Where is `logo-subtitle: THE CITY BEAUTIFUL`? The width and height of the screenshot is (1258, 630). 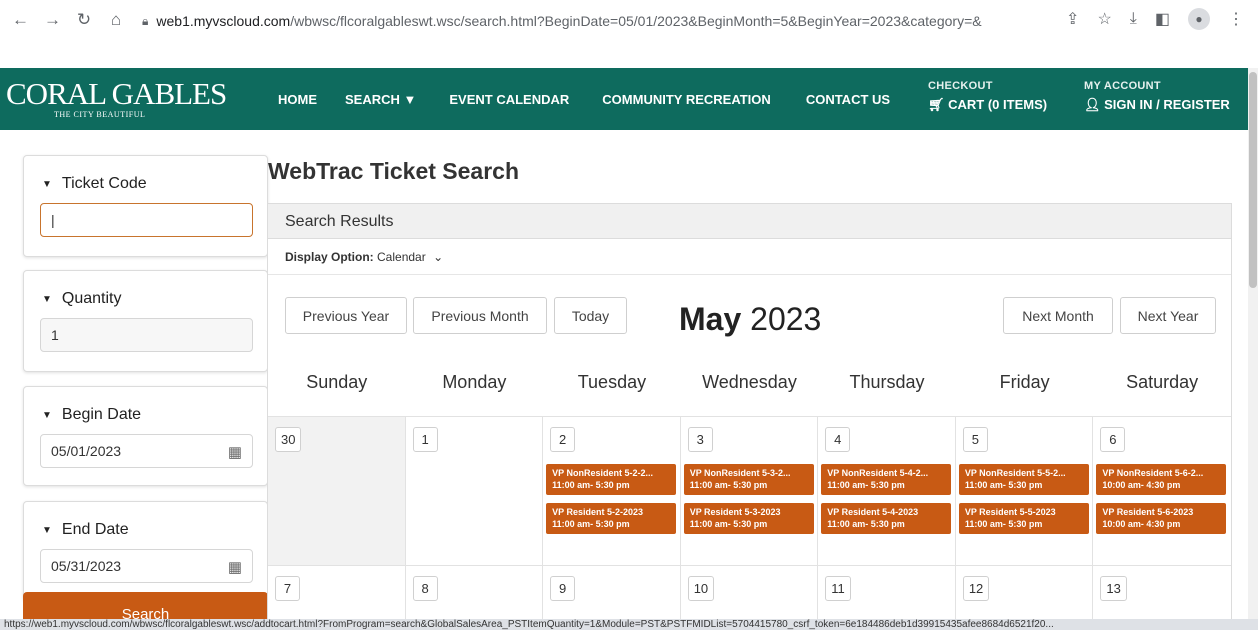 logo-subtitle: THE CITY BEAUTIFUL is located at coordinates (100, 114).